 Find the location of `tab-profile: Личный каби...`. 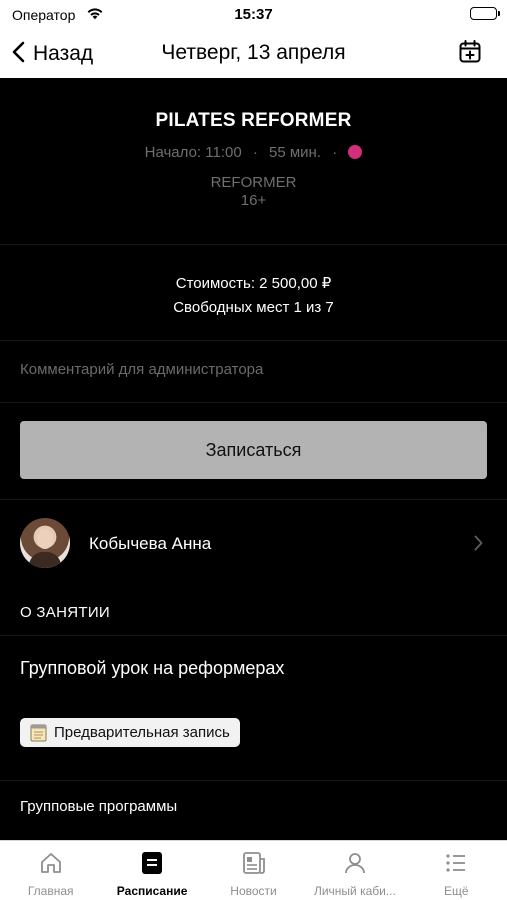

tab-profile: Личный каби... is located at coordinates (354, 870).